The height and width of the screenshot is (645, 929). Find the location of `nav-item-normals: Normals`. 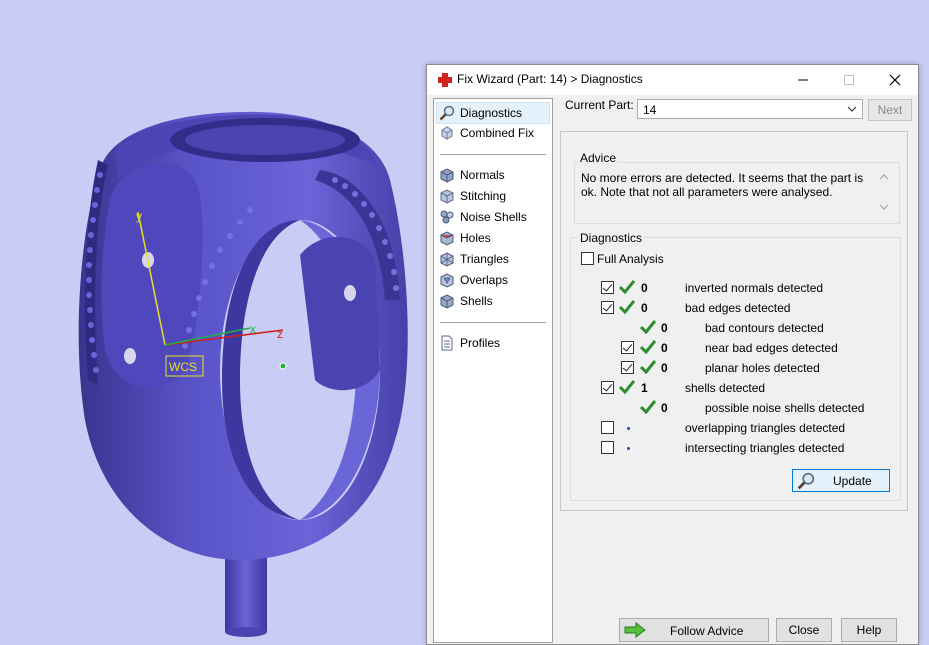

nav-item-normals: Normals is located at coordinates (493, 175).